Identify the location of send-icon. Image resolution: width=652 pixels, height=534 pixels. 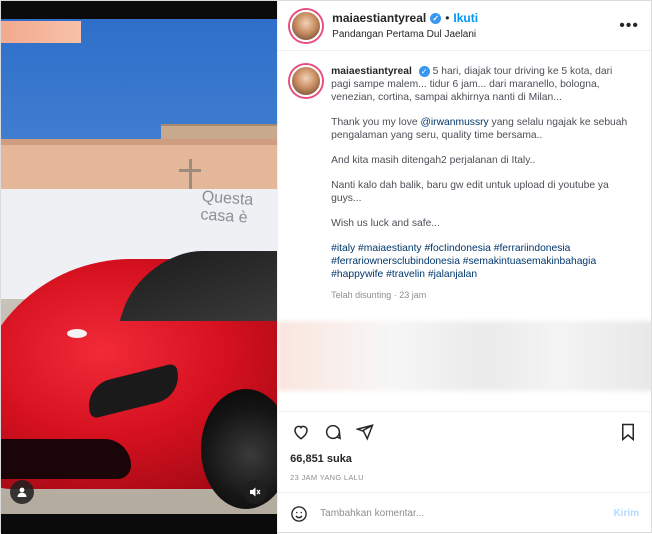
(365, 432).